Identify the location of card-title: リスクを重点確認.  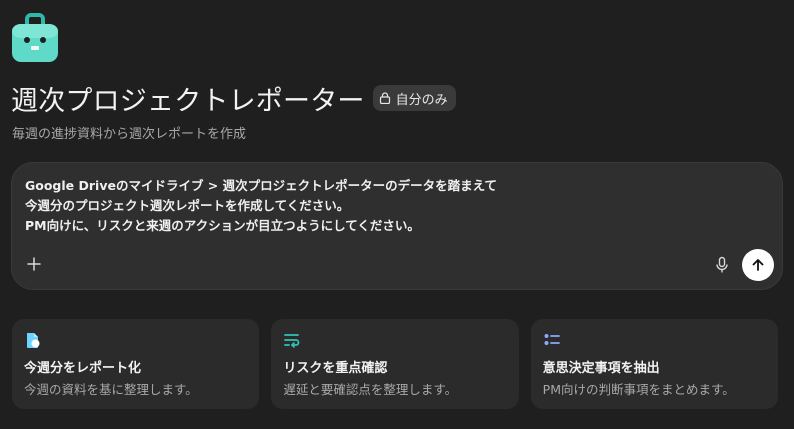
(335, 368).